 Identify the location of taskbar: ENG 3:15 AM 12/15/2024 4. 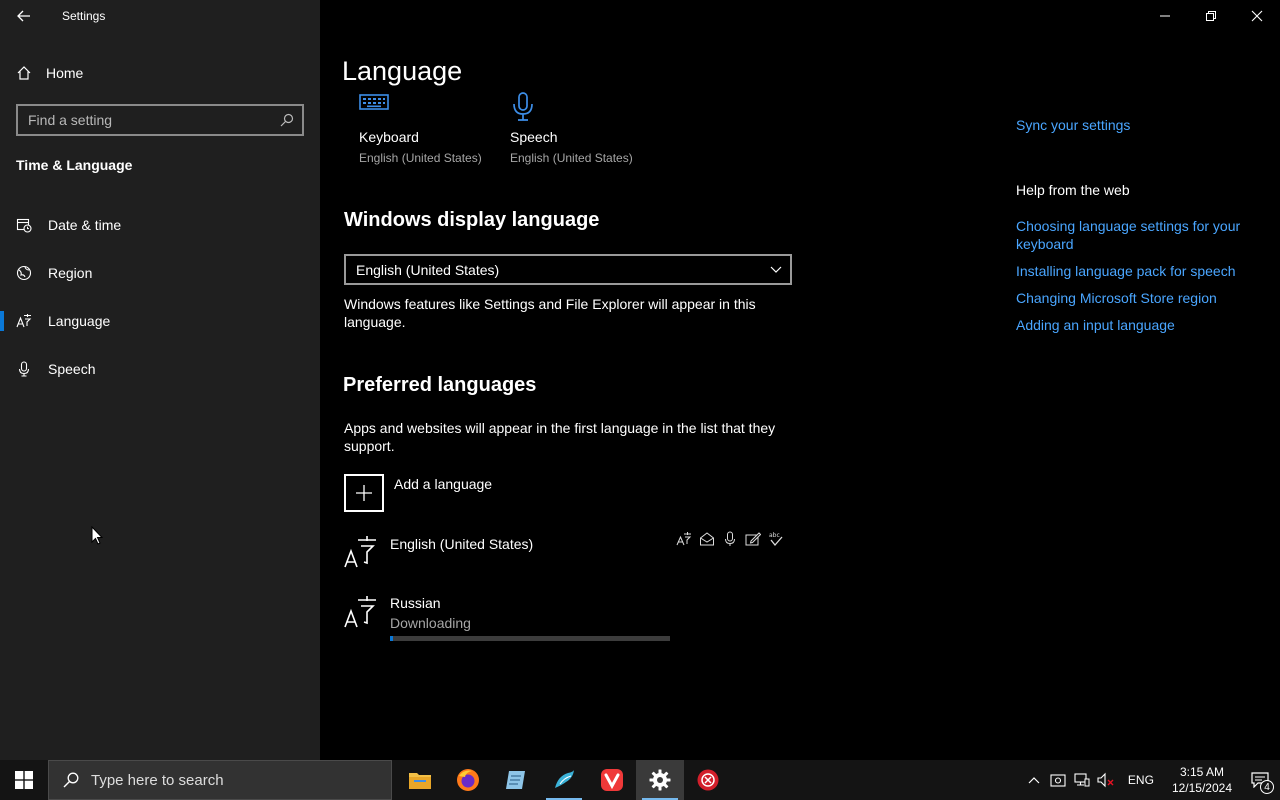
(640, 780).